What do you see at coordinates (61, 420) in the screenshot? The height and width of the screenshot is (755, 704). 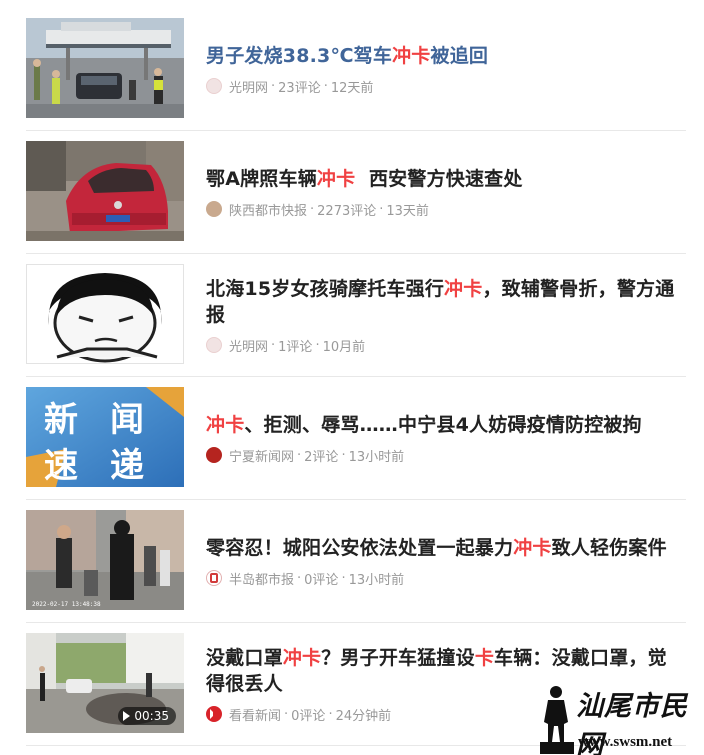 I see `thumb-char: 新` at bounding box center [61, 420].